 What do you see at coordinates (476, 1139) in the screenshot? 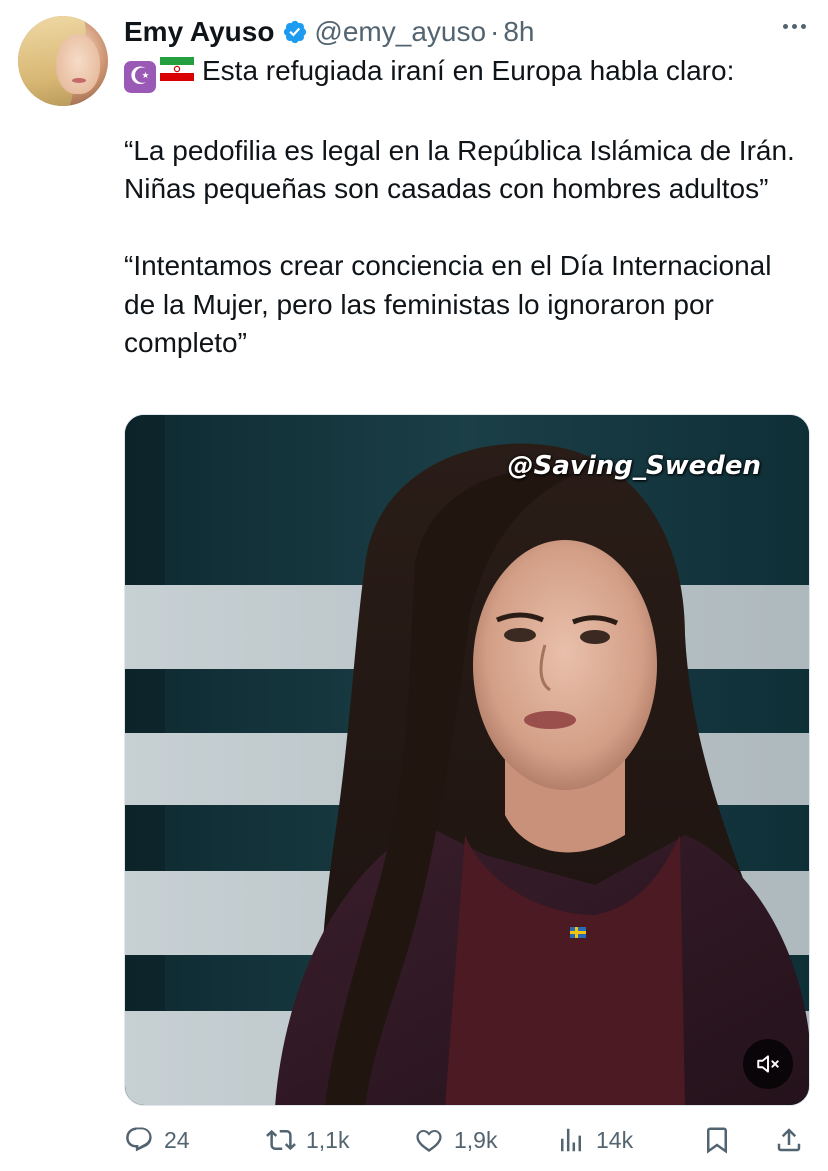
I see `like-count: 1,9k` at bounding box center [476, 1139].